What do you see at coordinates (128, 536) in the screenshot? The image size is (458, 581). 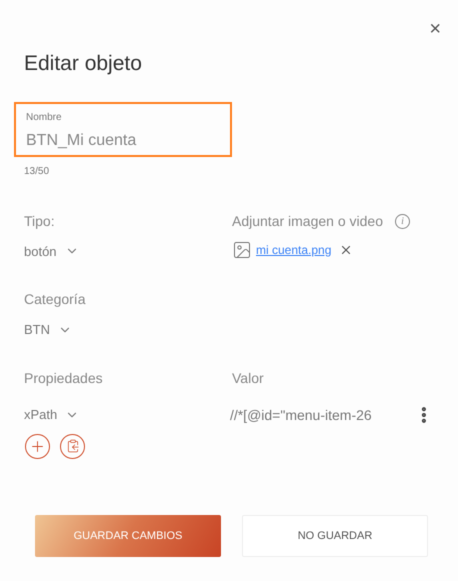 I see `save-button: GUARDAR CAMBIOS` at bounding box center [128, 536].